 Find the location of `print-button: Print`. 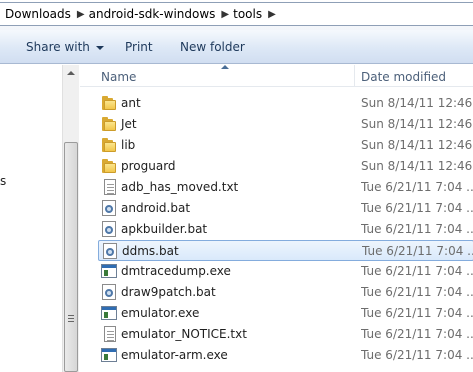

print-button: Print is located at coordinates (139, 47).